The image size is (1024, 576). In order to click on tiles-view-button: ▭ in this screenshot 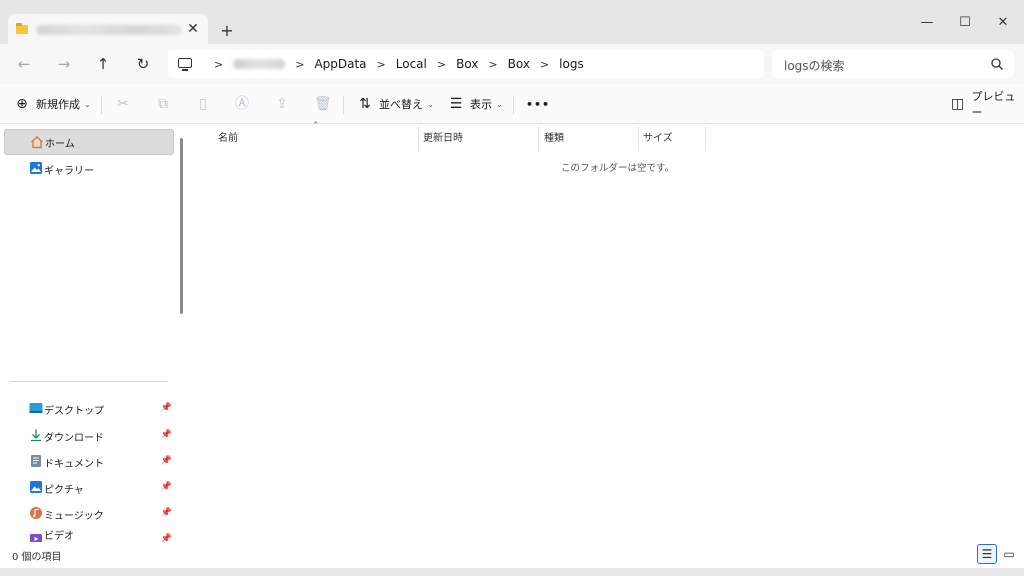, I will do `click(1009, 554)`.